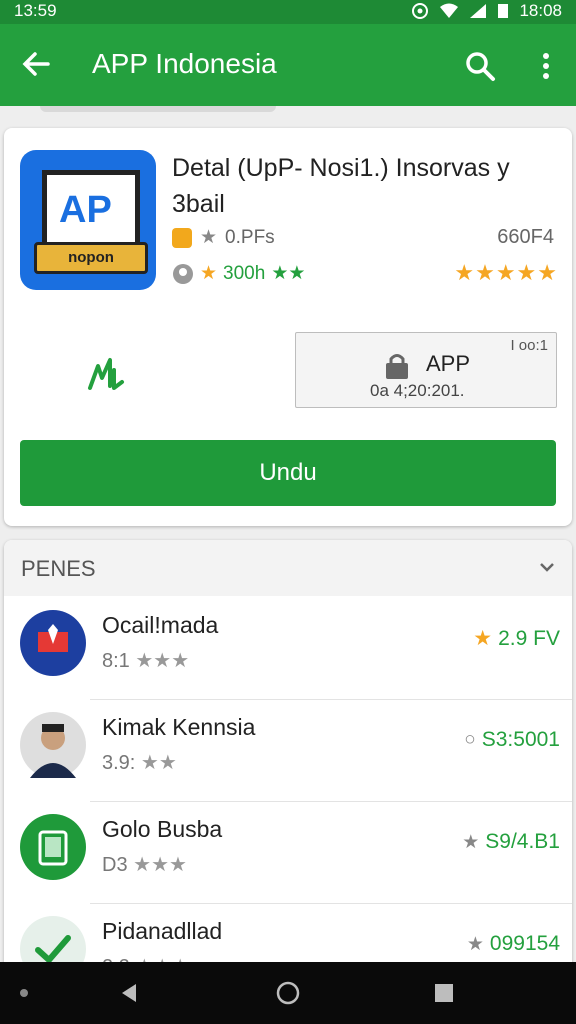 This screenshot has height=1024, width=576. Describe the element at coordinates (144, 865) in the screenshot. I see `item-sub: D3 ★★★` at that location.